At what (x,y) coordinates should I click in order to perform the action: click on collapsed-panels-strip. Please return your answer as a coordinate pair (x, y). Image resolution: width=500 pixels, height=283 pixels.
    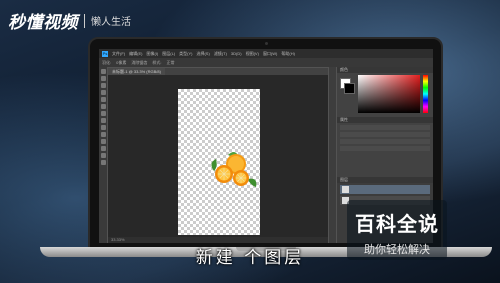
    Looking at the image, I should click on (332, 155).